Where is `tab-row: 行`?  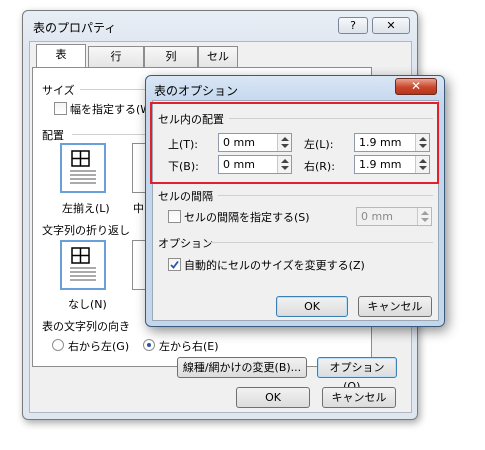
tab-row: 行 is located at coordinates (116, 57).